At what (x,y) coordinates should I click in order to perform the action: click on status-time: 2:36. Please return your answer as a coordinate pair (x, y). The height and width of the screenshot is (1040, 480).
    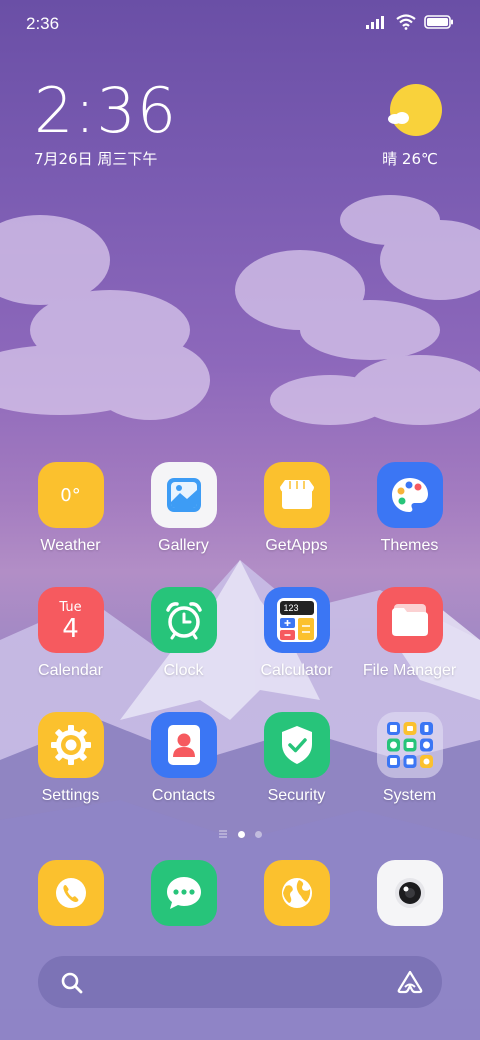
    Looking at the image, I should click on (43, 23).